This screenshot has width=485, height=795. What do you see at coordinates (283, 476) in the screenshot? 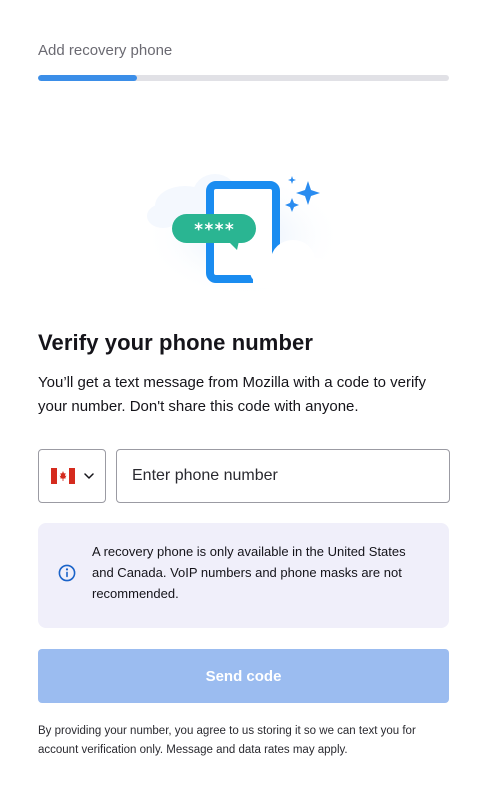
I see `phone-number-input` at bounding box center [283, 476].